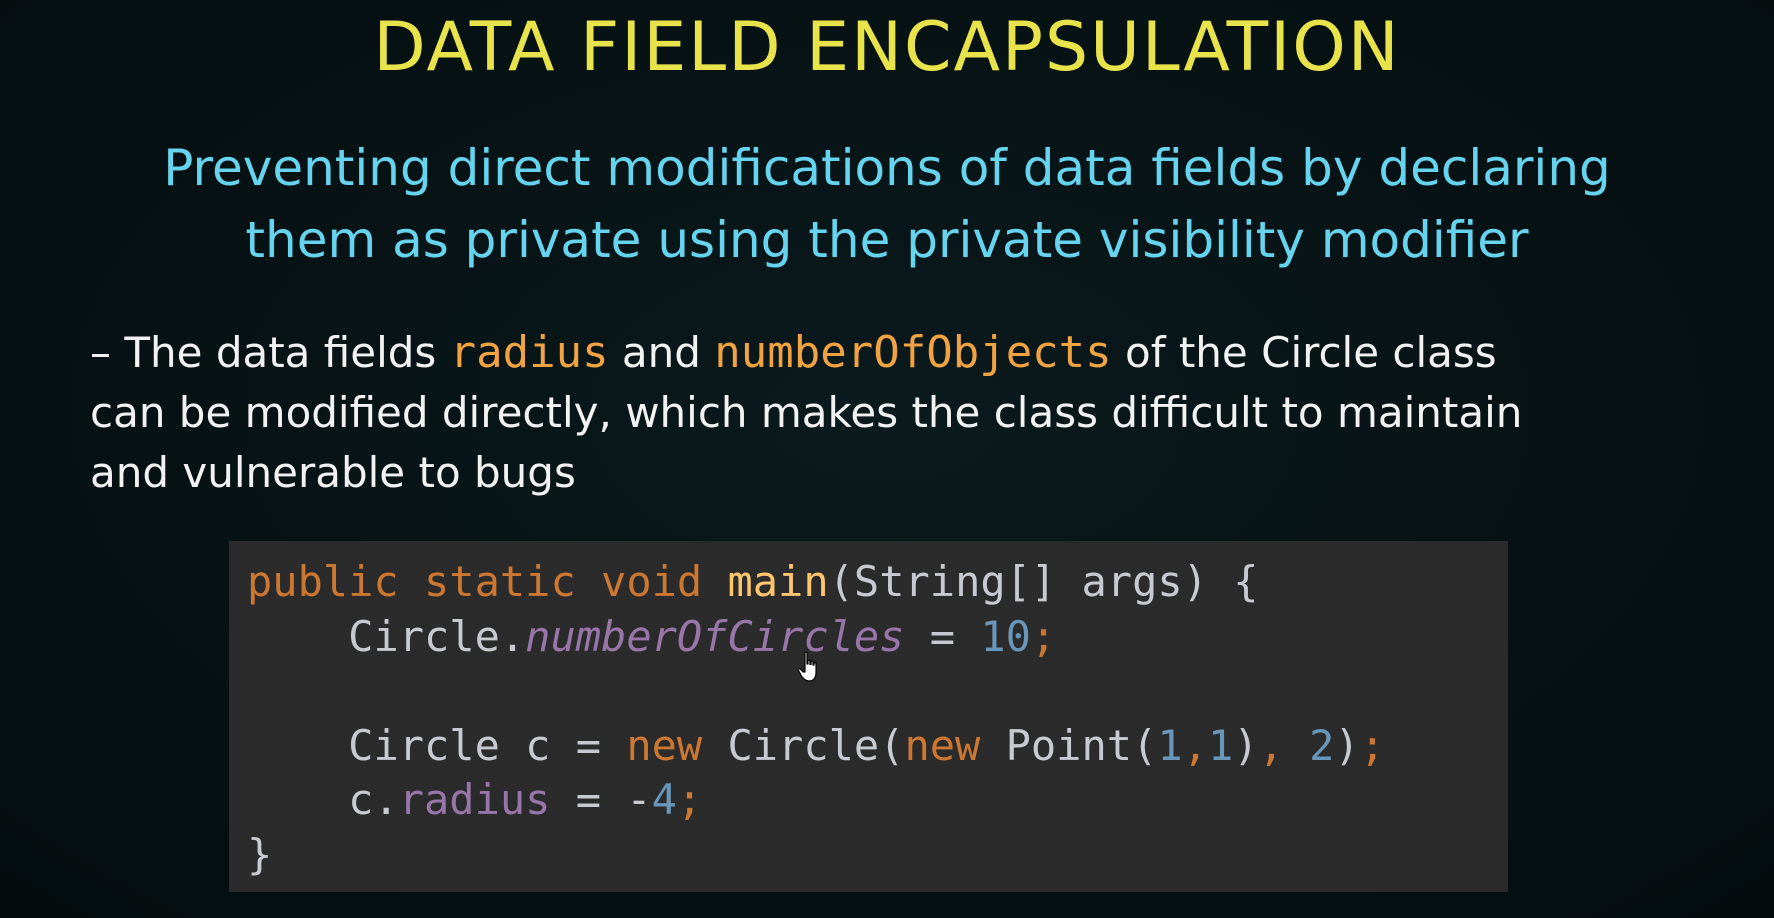 The image size is (1774, 918). What do you see at coordinates (715, 636) in the screenshot?
I see `code-token: numberOfCircles` at bounding box center [715, 636].